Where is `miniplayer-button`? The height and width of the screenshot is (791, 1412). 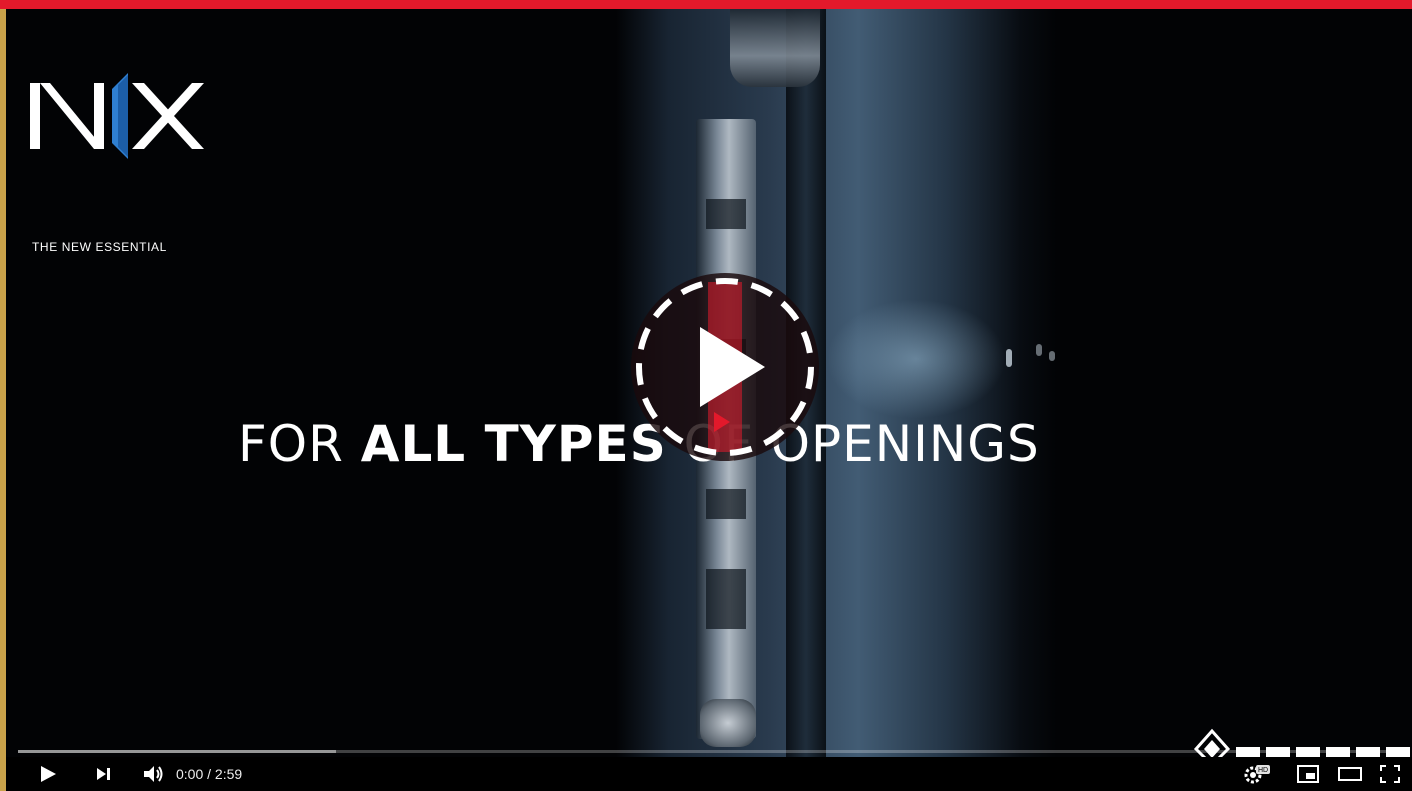
miniplayer-button is located at coordinates (1308, 774).